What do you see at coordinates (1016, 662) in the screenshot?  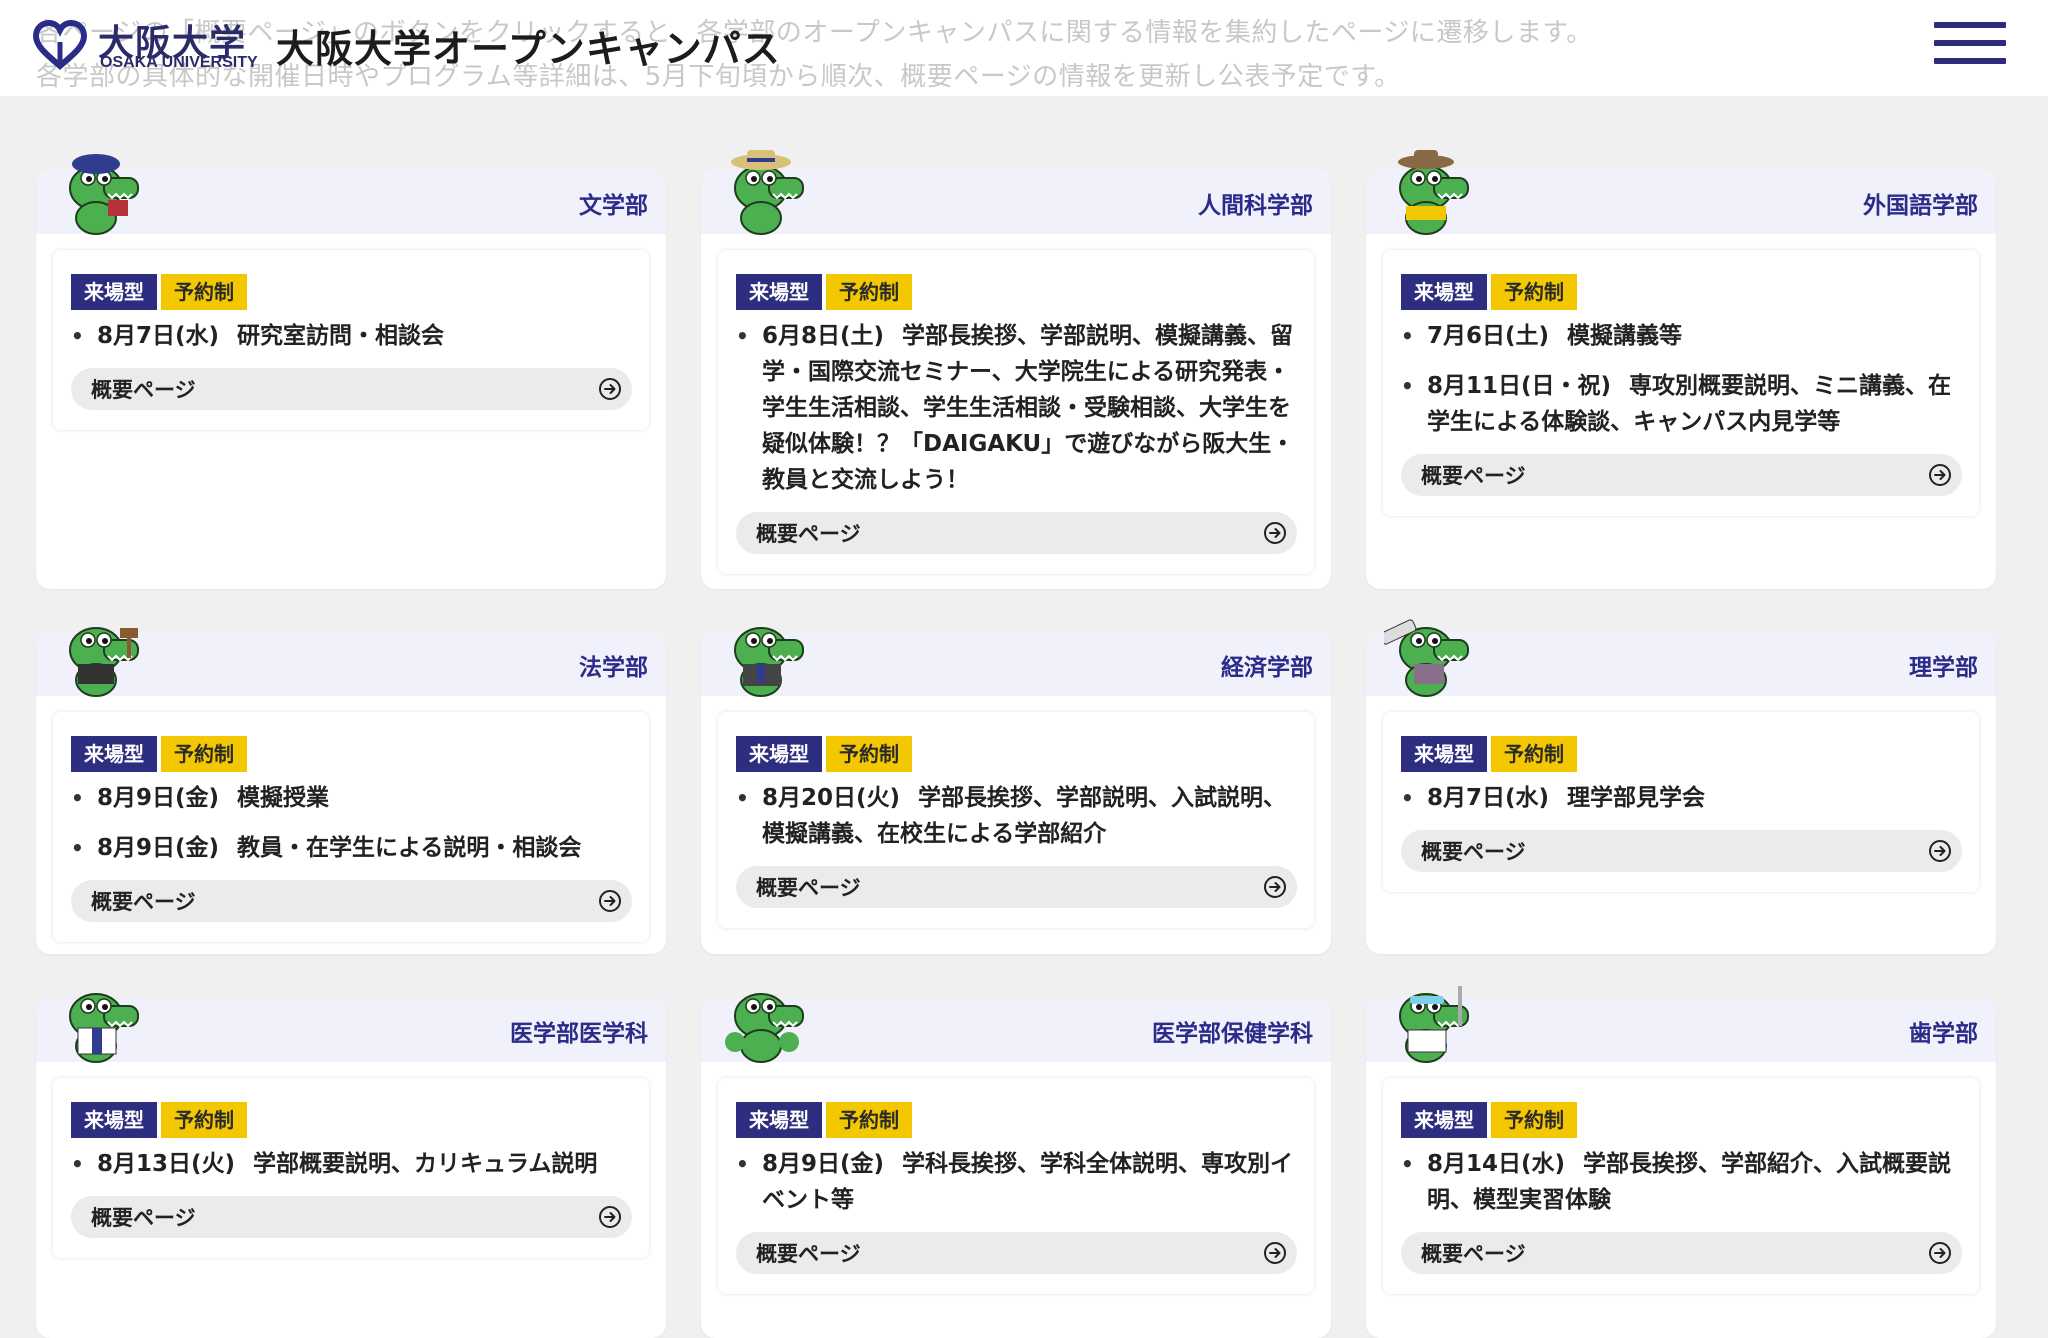 I see `card-header: 経済学部` at bounding box center [1016, 662].